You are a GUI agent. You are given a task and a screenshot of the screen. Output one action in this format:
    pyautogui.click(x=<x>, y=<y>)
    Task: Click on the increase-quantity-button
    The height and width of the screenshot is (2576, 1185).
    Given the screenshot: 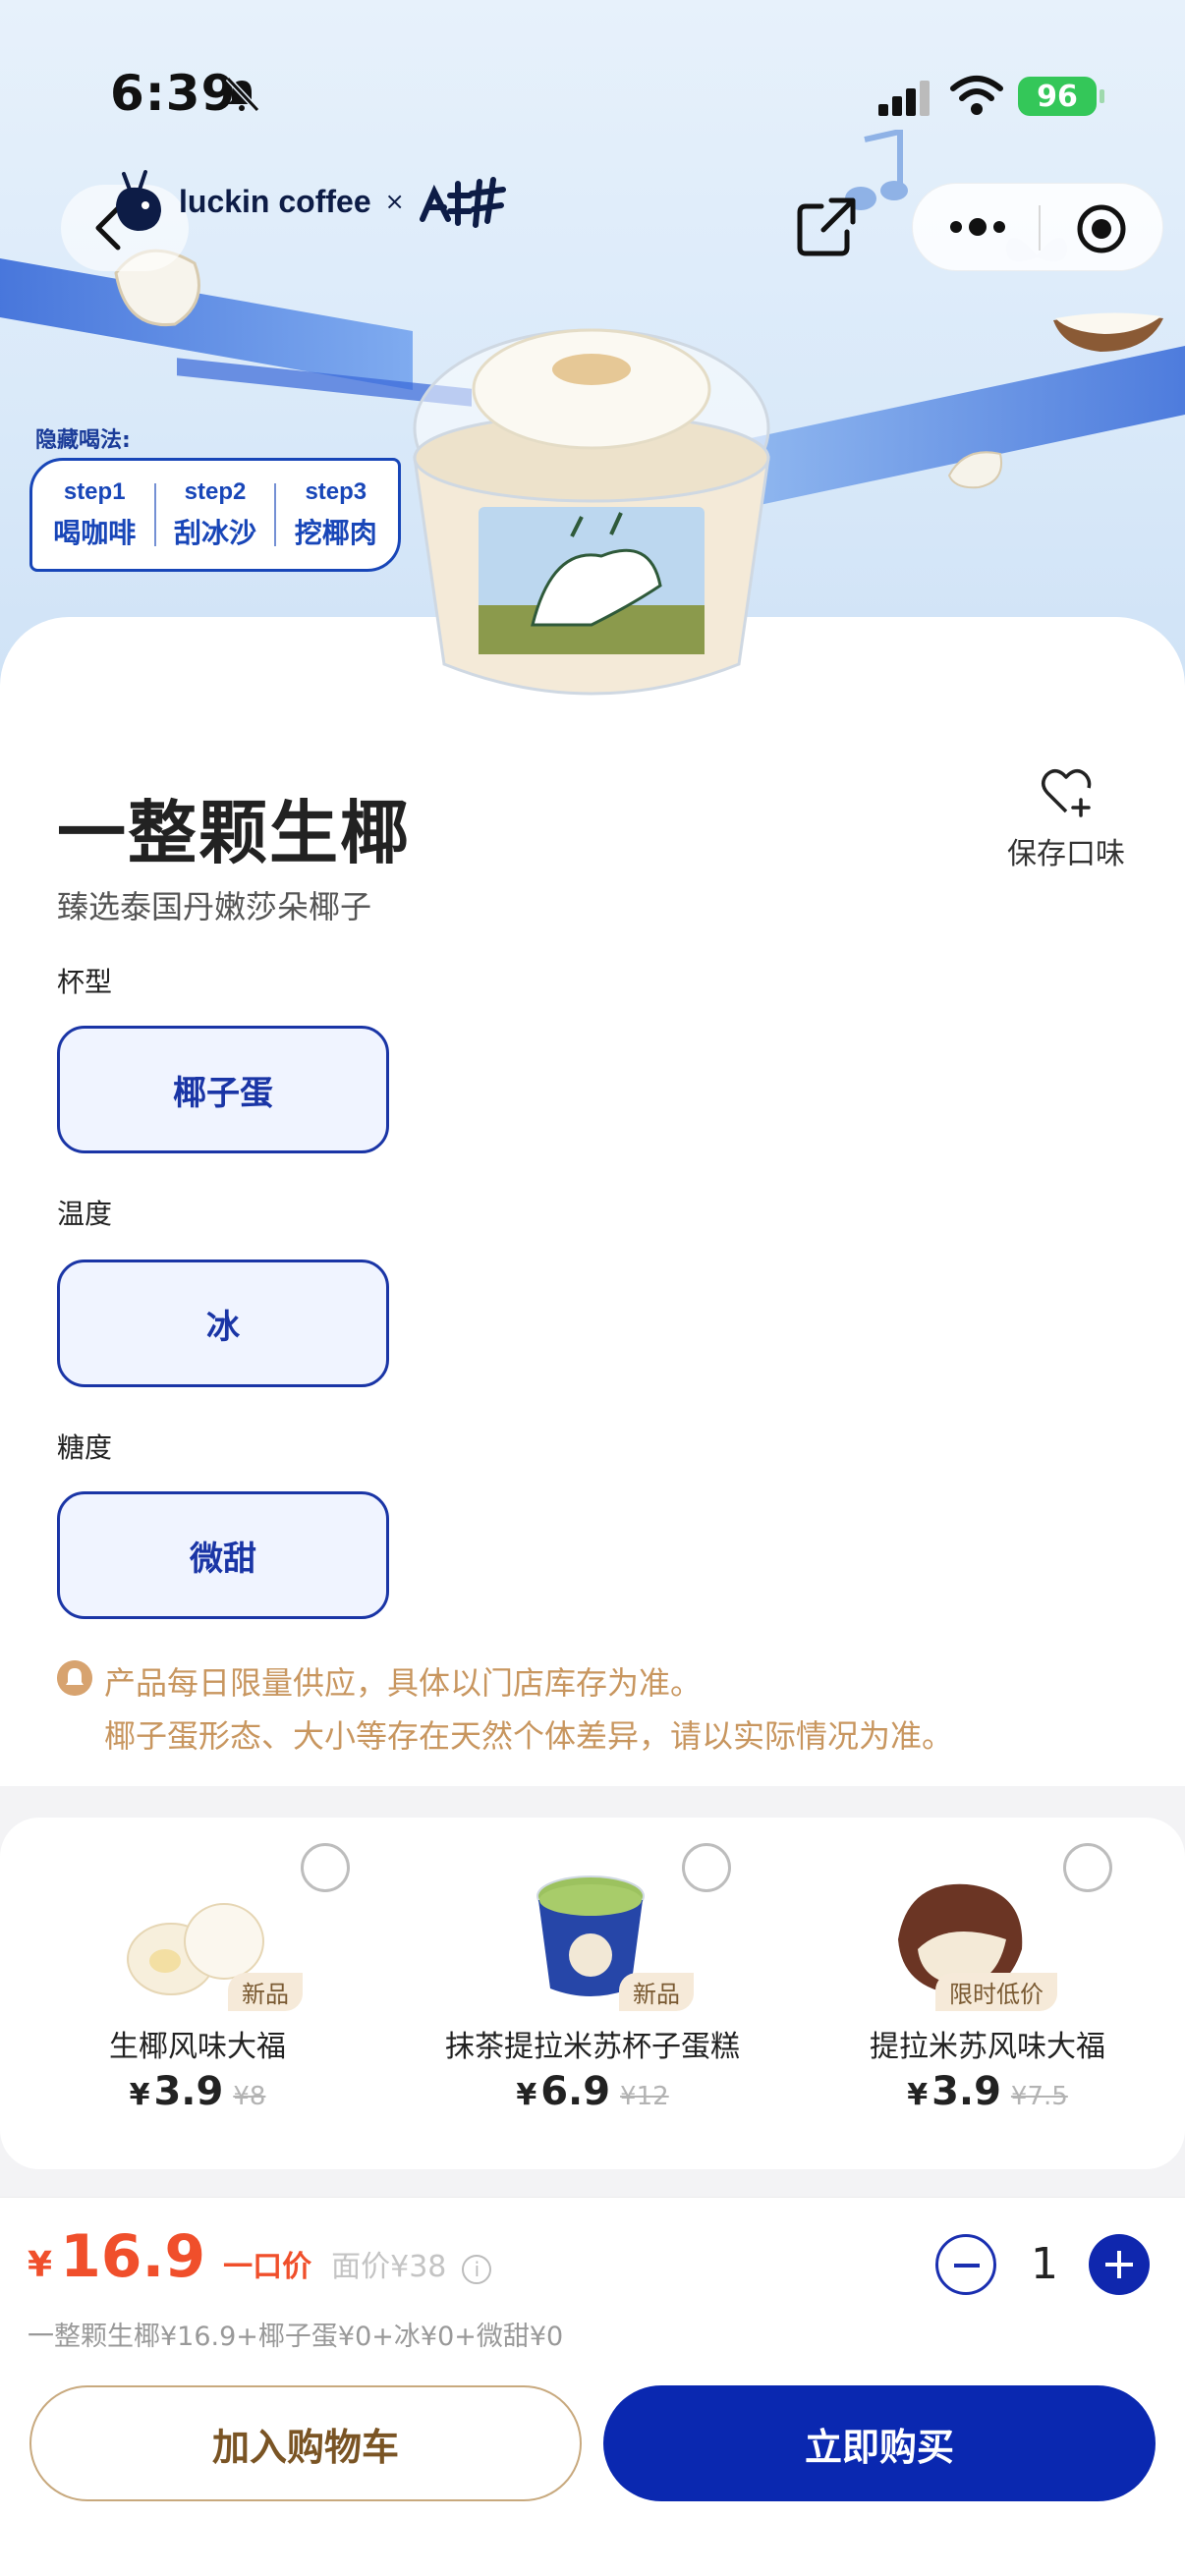 What is the action you would take?
    pyautogui.click(x=1119, y=2264)
    